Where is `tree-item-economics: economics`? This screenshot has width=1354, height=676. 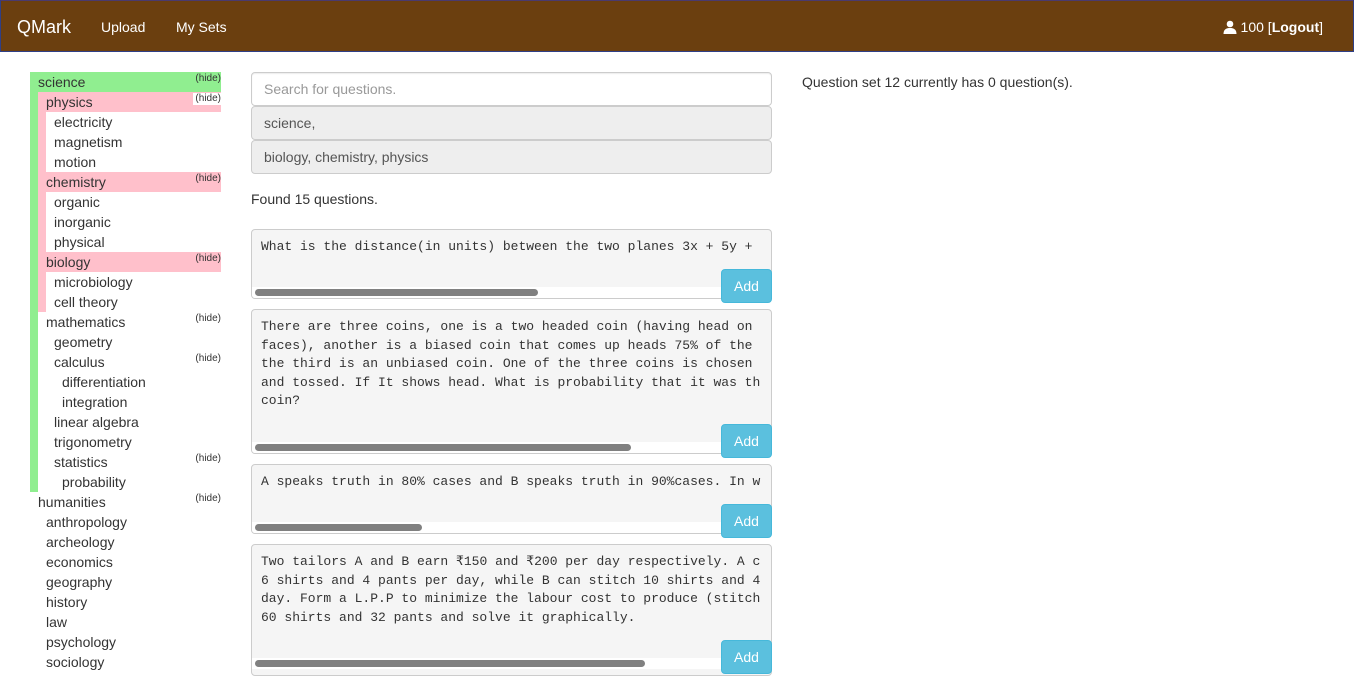 tree-item-economics: economics is located at coordinates (79, 562).